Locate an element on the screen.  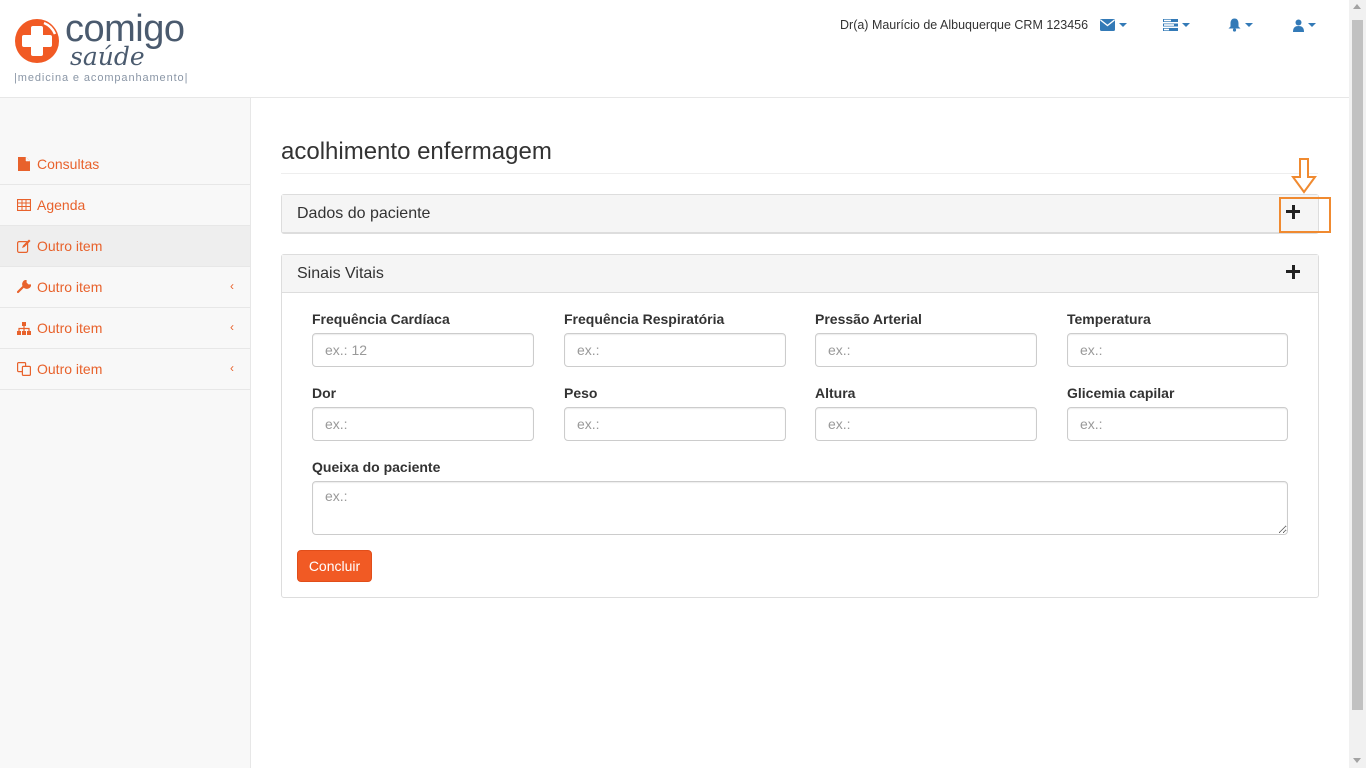
respiratory-rate-label: Frequência Respiratória is located at coordinates (644, 319).